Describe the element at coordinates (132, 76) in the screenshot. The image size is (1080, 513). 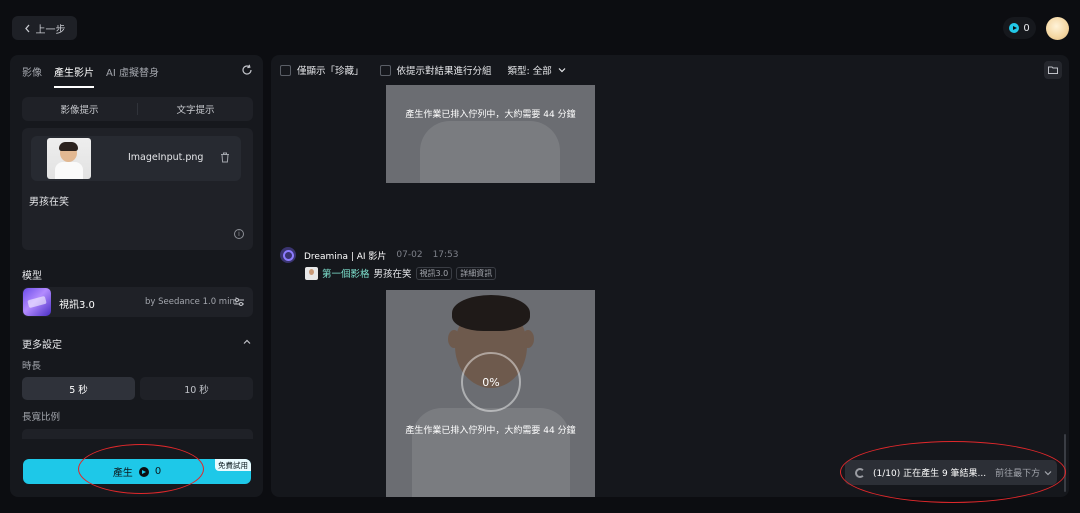
I see `tab-ai-avatar: AI 虛擬替身` at that location.